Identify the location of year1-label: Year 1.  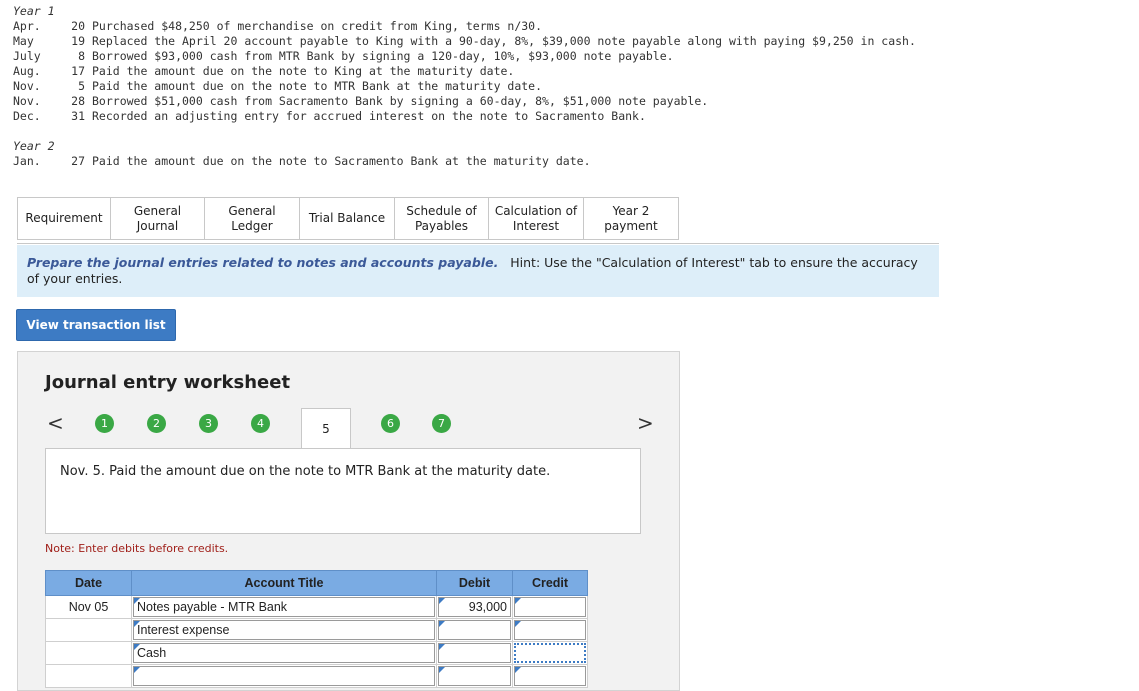
(34, 11).